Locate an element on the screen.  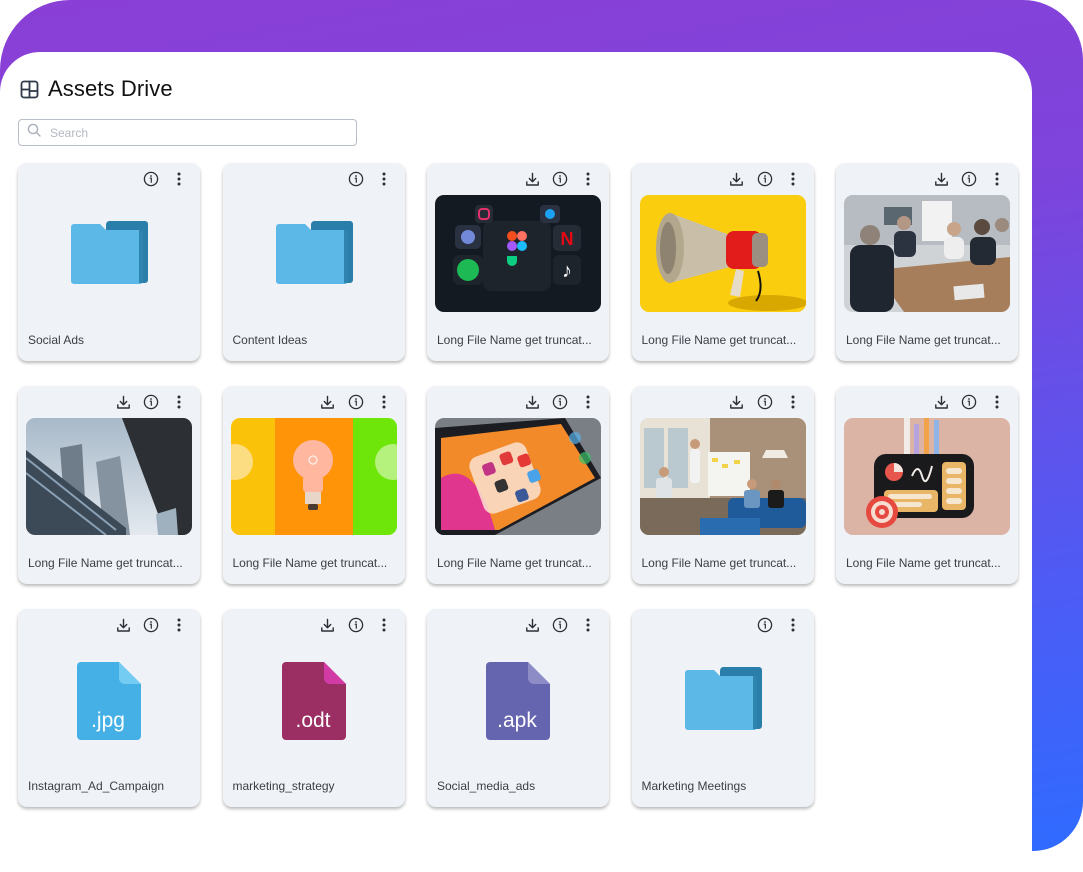
svg-text: .apk is located at coordinates (517, 720).